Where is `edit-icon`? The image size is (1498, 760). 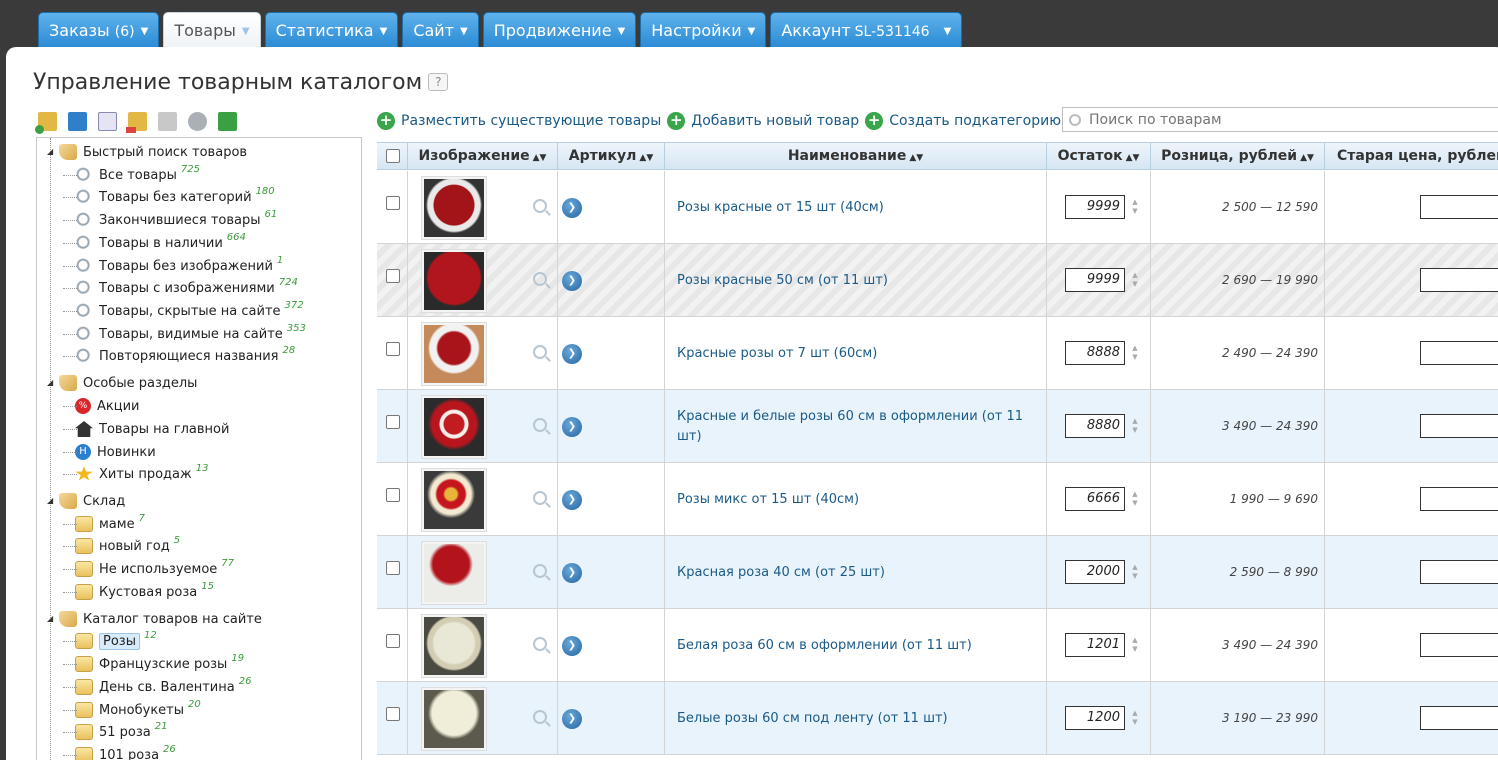
edit-icon is located at coordinates (107, 121).